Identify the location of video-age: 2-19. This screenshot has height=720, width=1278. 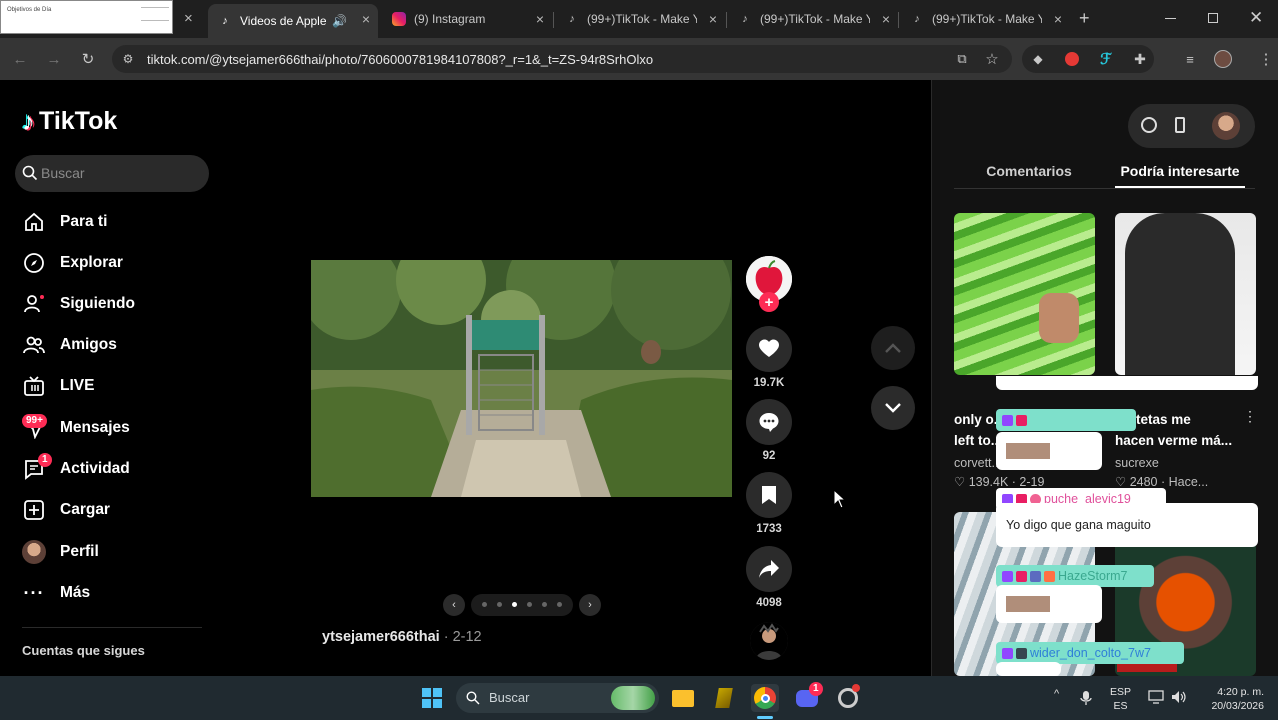
(1032, 482).